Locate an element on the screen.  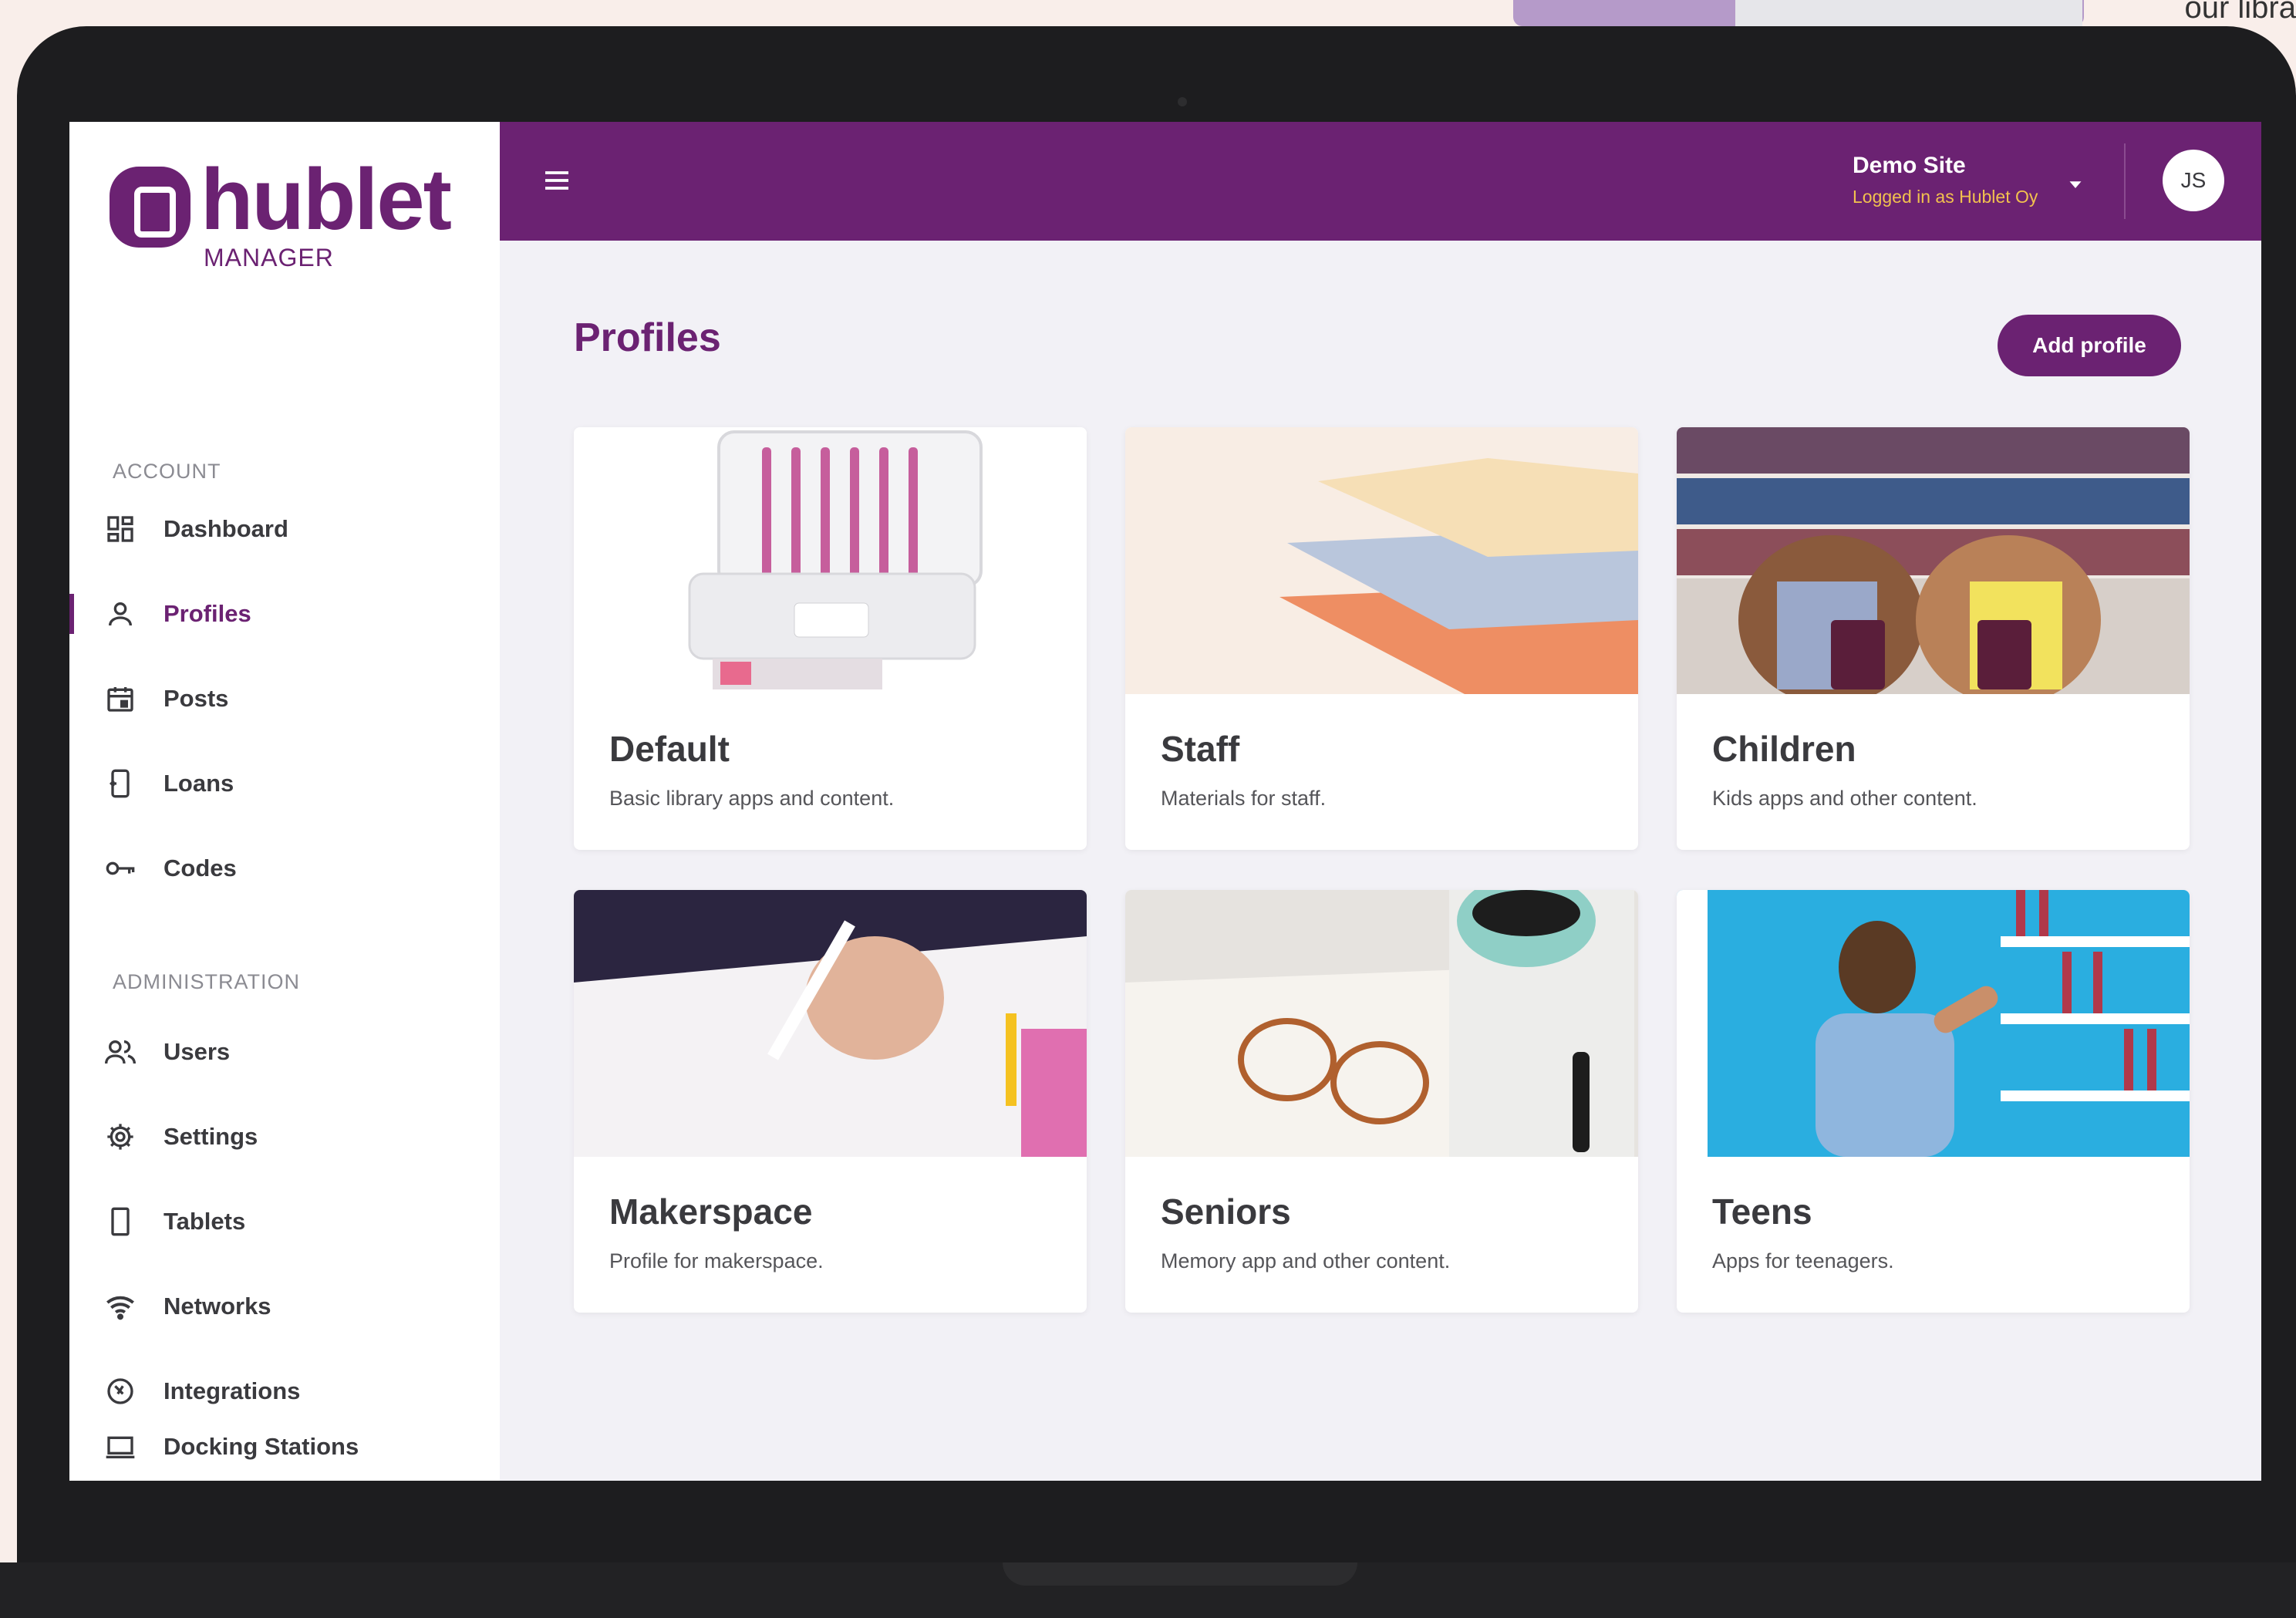
logo-wordmark: hublet is located at coordinates (326, 199).